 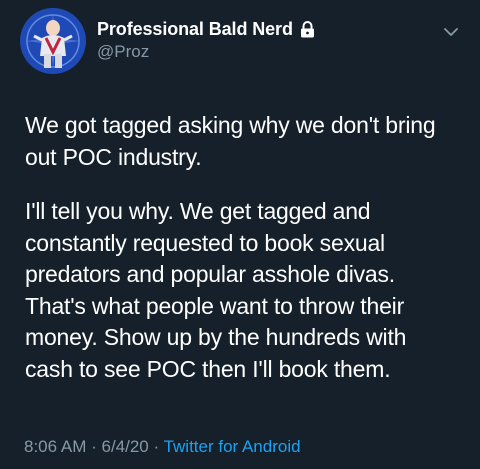 I want to click on avatar-illustration, so click(x=53, y=41).